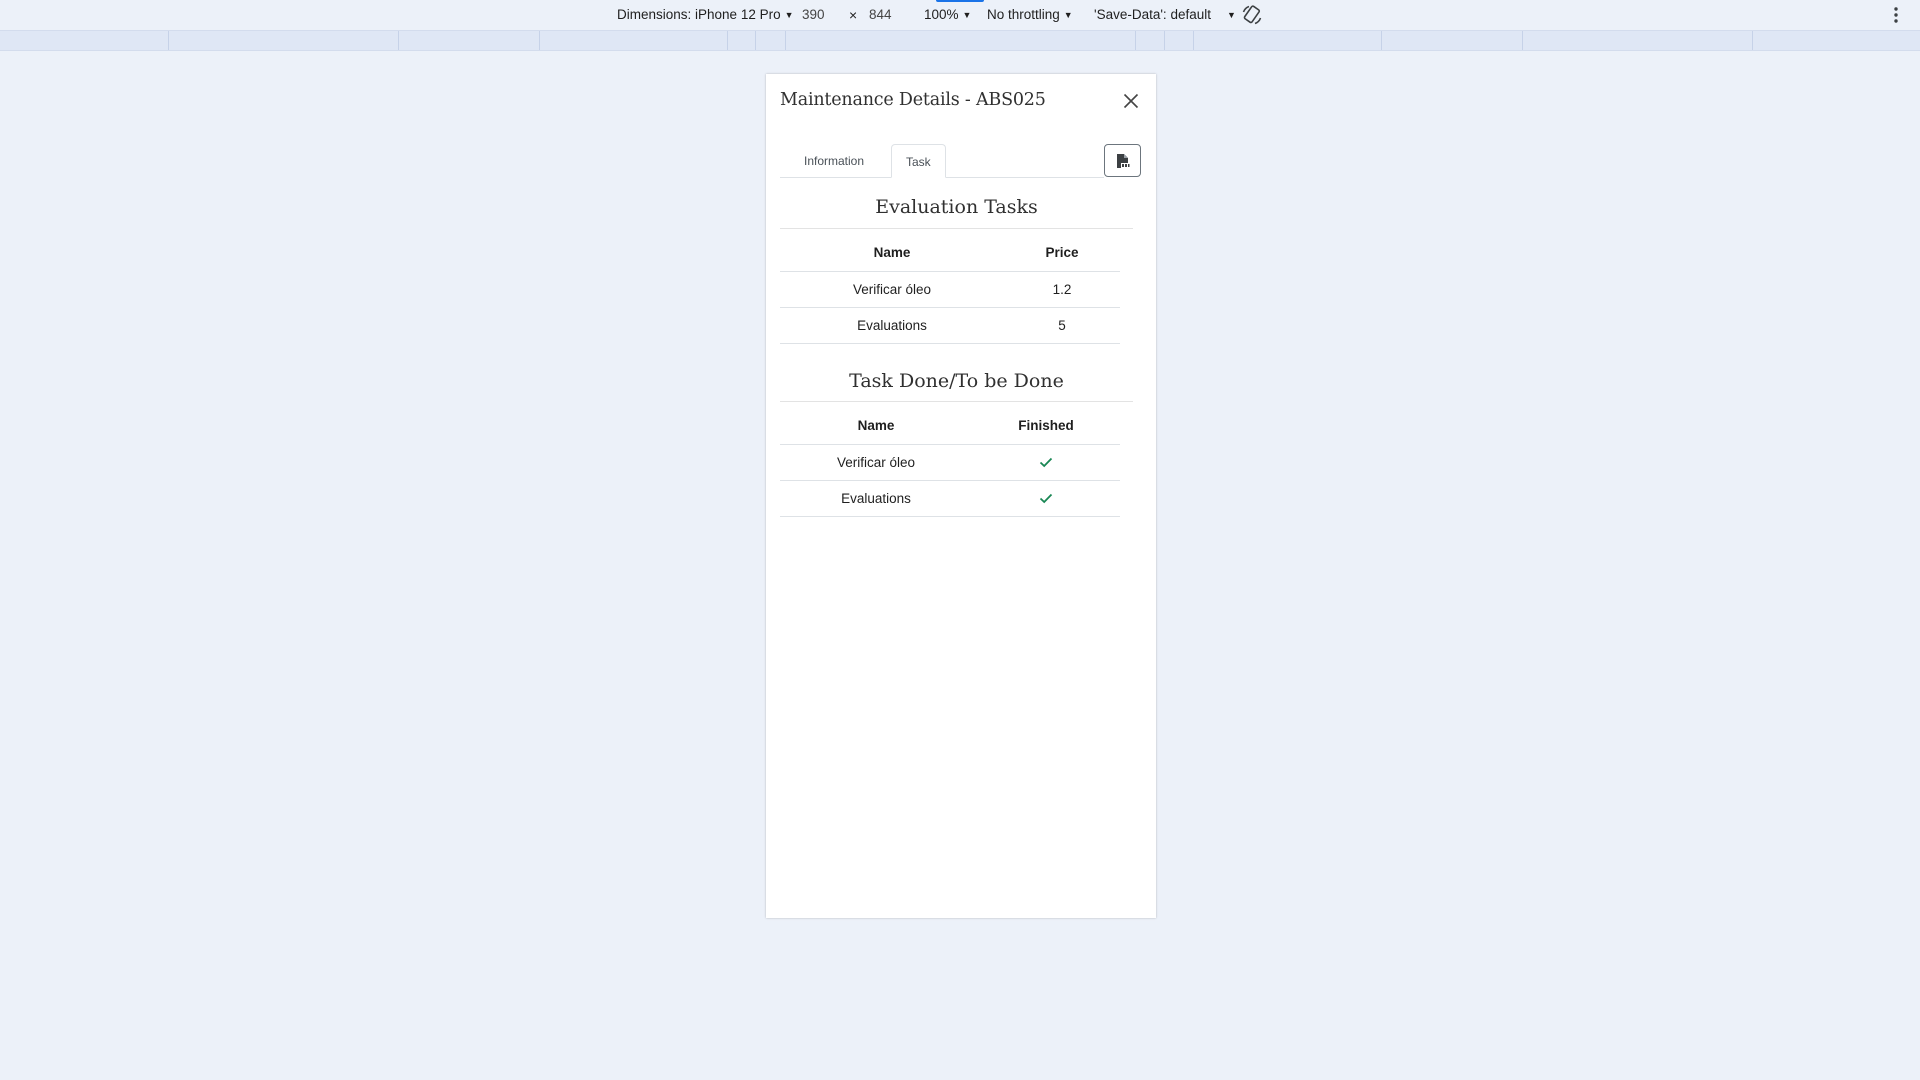 Image resolution: width=1920 pixels, height=1080 pixels. What do you see at coordinates (1023, 14) in the screenshot?
I see `throttling-label: No throttling` at bounding box center [1023, 14].